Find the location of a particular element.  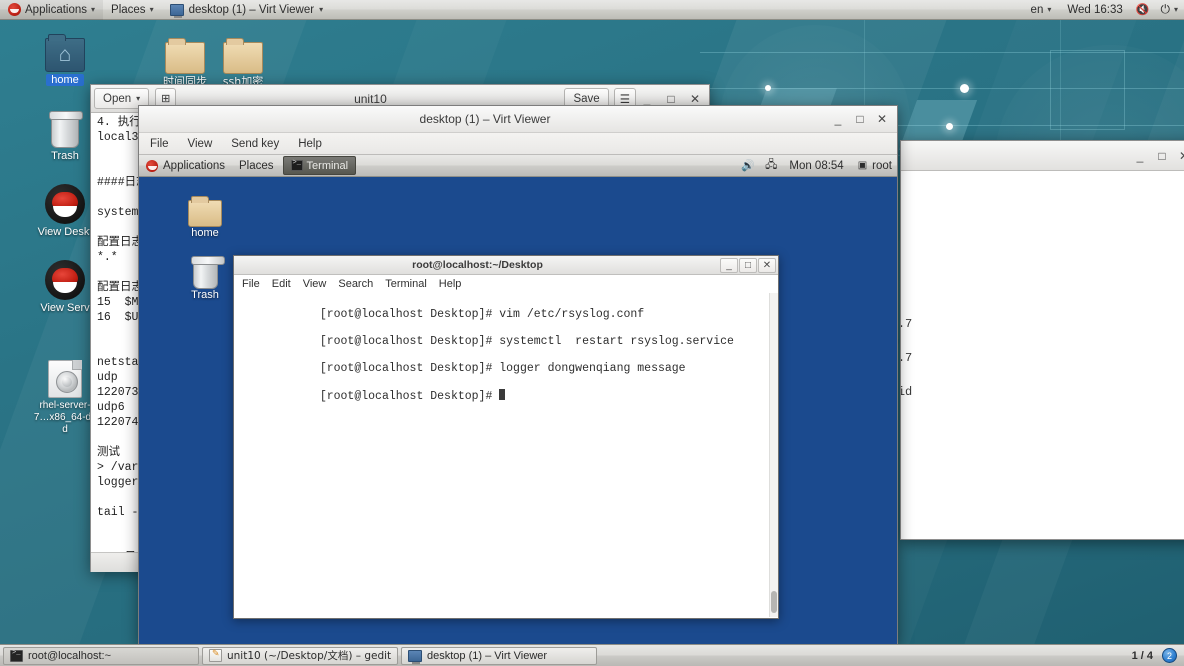

guest-places-label: Places is located at coordinates (256, 165).